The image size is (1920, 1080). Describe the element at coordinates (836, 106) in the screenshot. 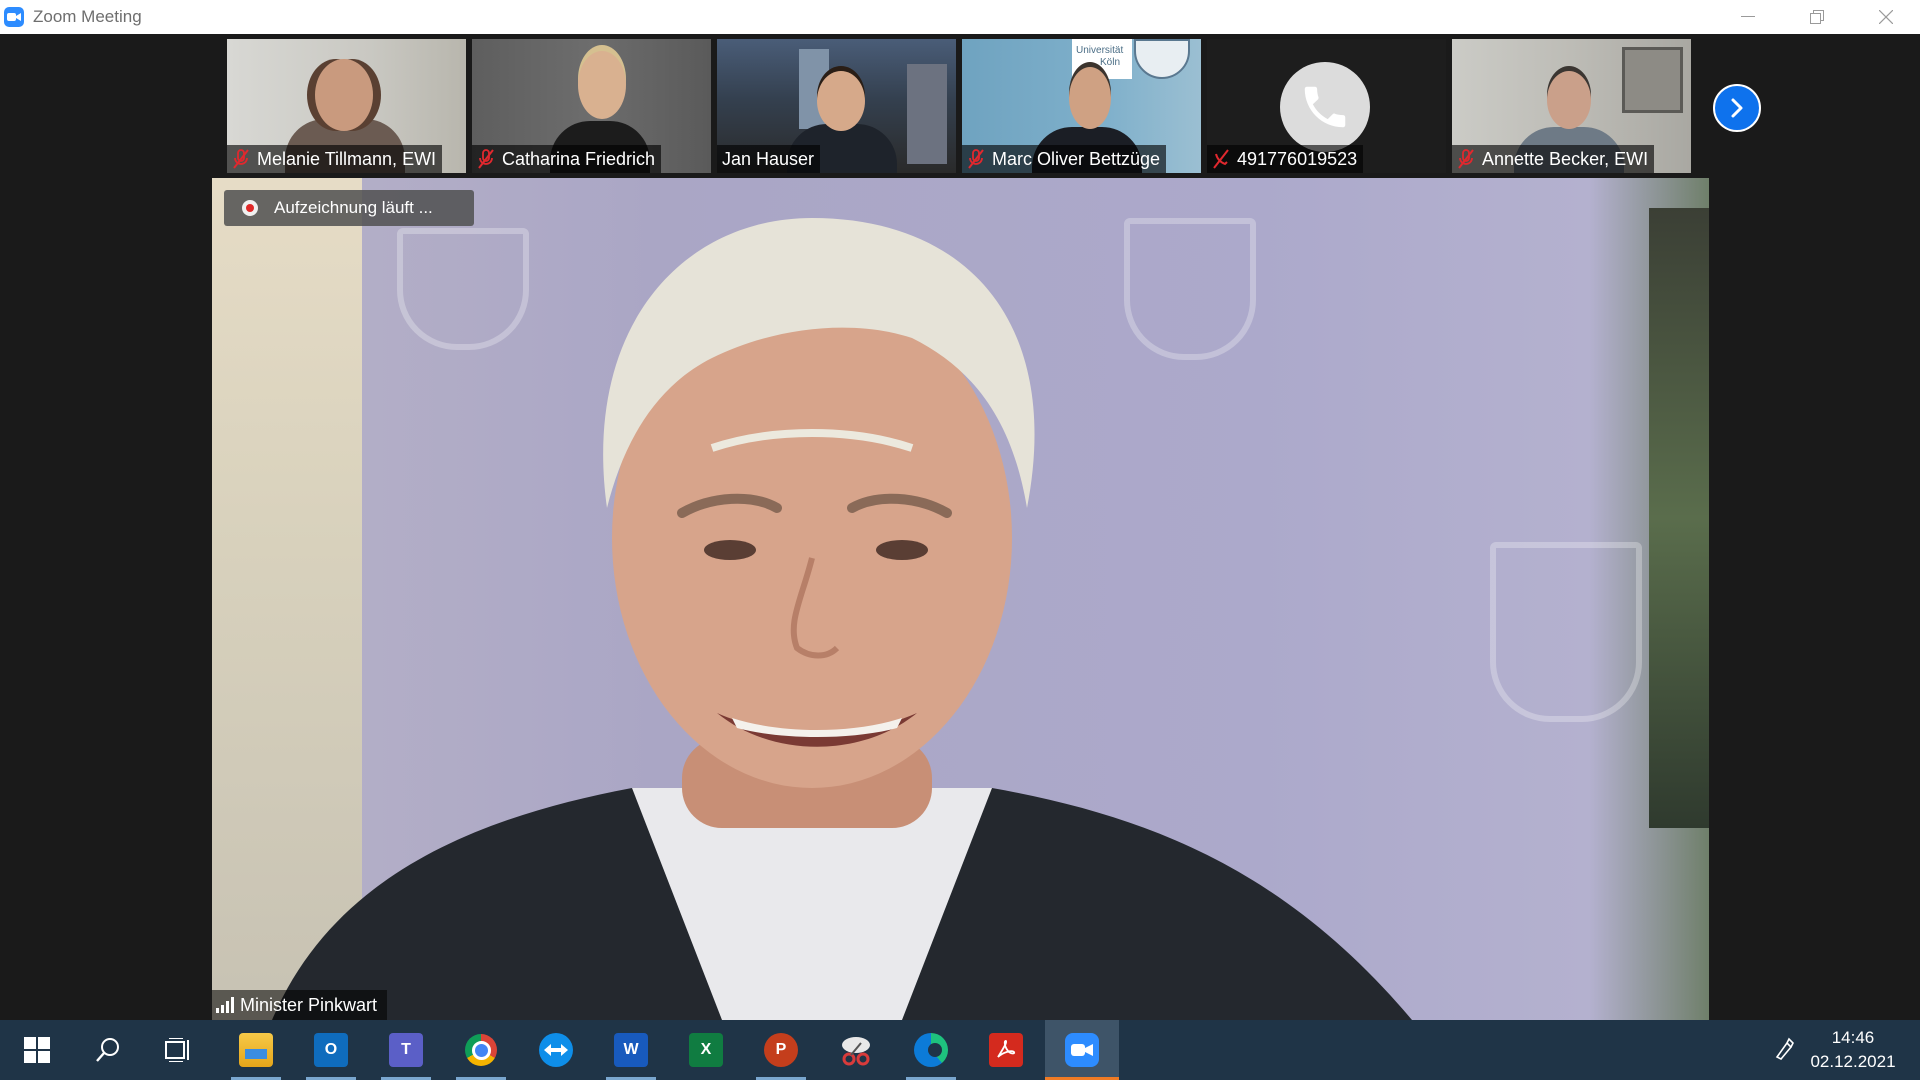

I see `participant-tile-jan-hauser: Jan Hauser` at that location.